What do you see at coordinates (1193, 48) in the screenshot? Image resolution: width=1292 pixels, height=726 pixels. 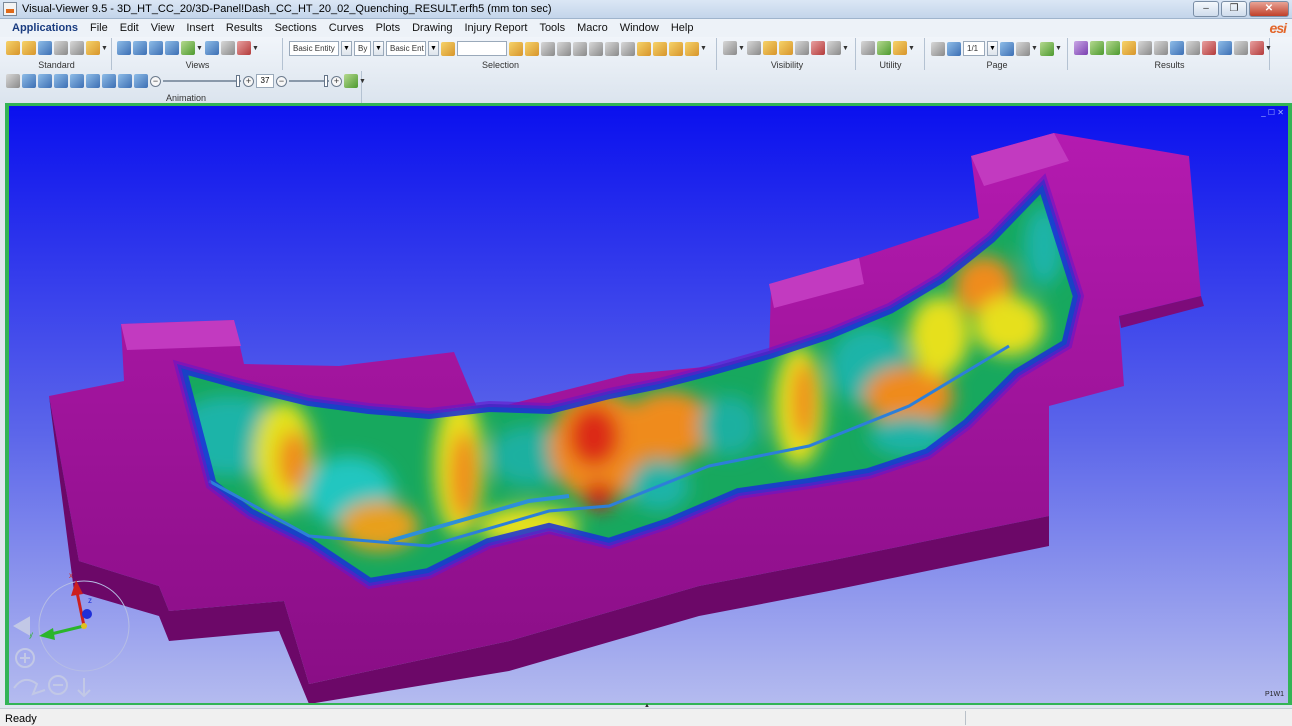 I see `table-icon` at bounding box center [1193, 48].